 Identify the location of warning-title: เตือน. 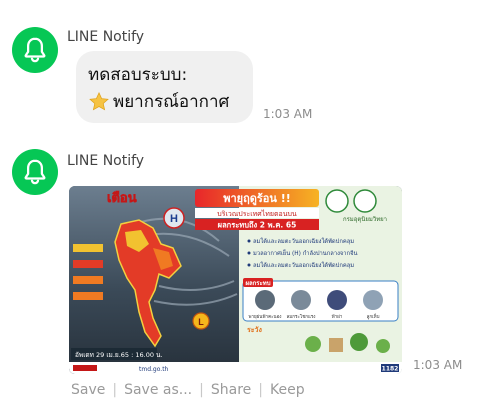
(122, 198).